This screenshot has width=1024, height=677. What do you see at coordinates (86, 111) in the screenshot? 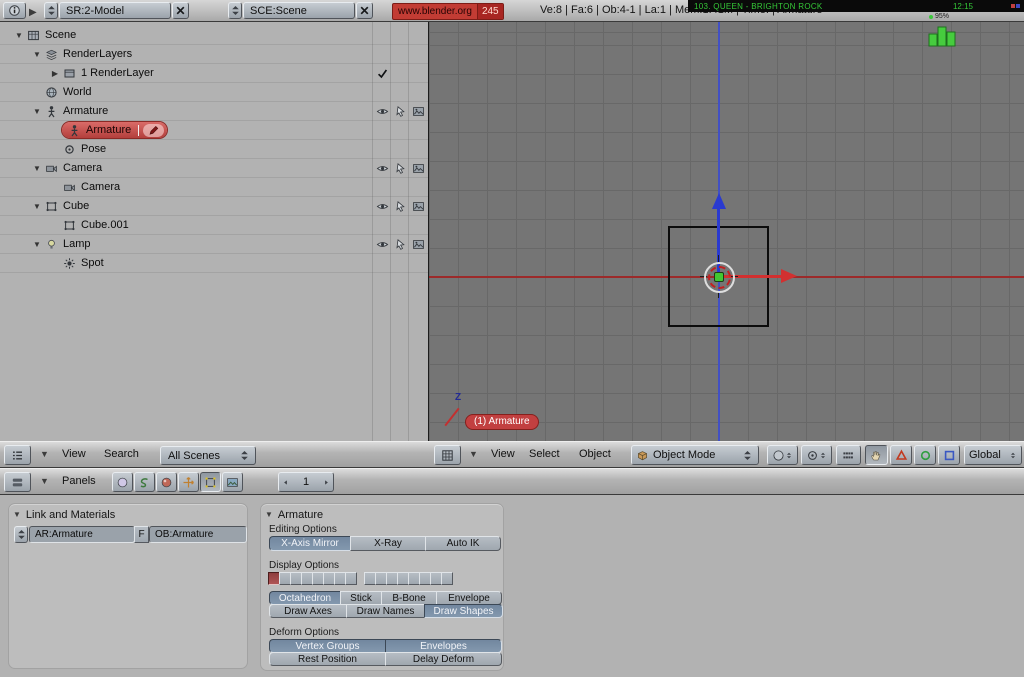
I see `outliner-item-label: Armature` at bounding box center [86, 111].